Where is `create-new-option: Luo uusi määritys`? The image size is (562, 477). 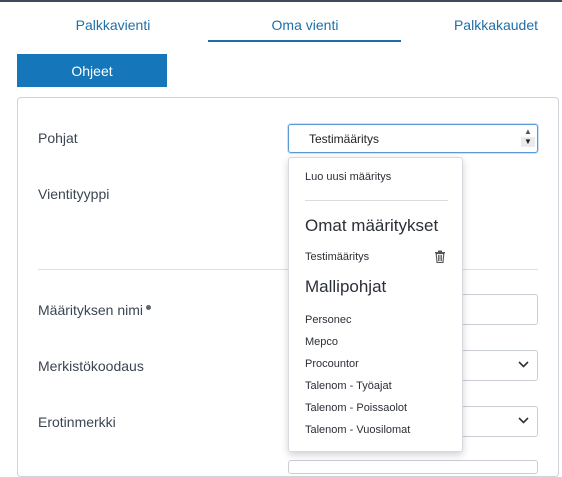
create-new-option: Luo uusi määritys is located at coordinates (348, 177).